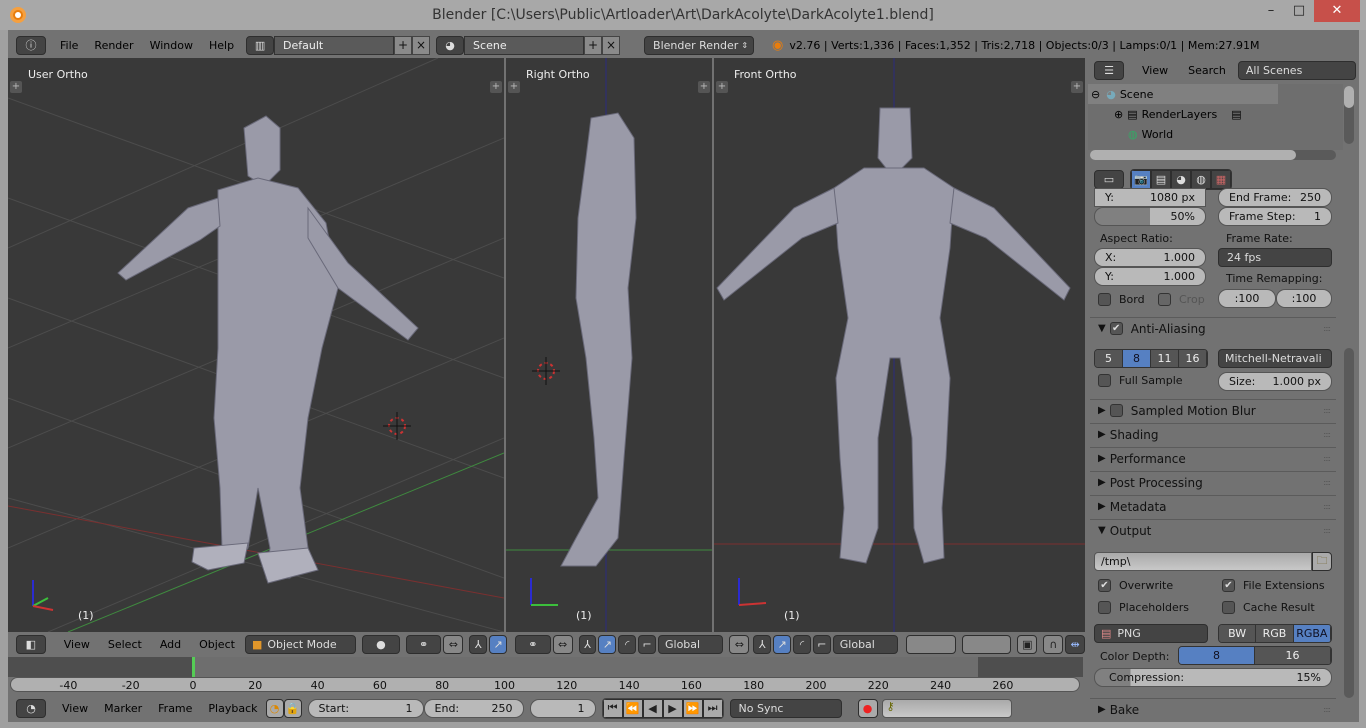 This screenshot has height=728, width=1366. I want to click on texture-tab-icon: ▦, so click(1221, 179).